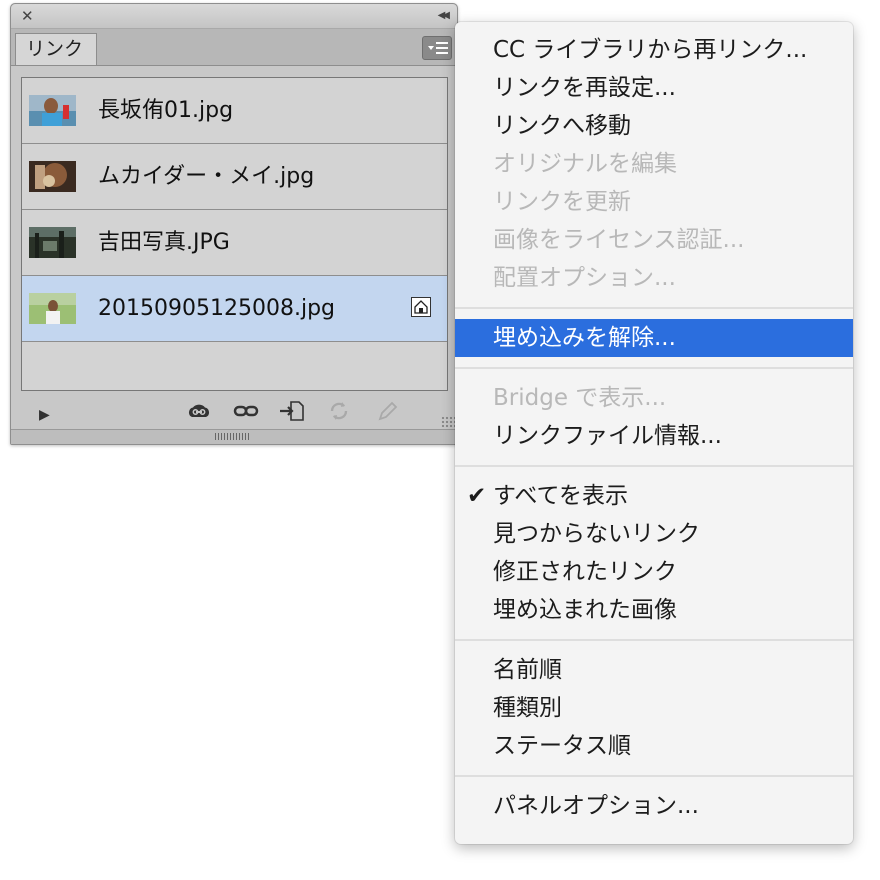 Image resolution: width=880 pixels, height=880 pixels. I want to click on panel-resize-bar, so click(234, 436).